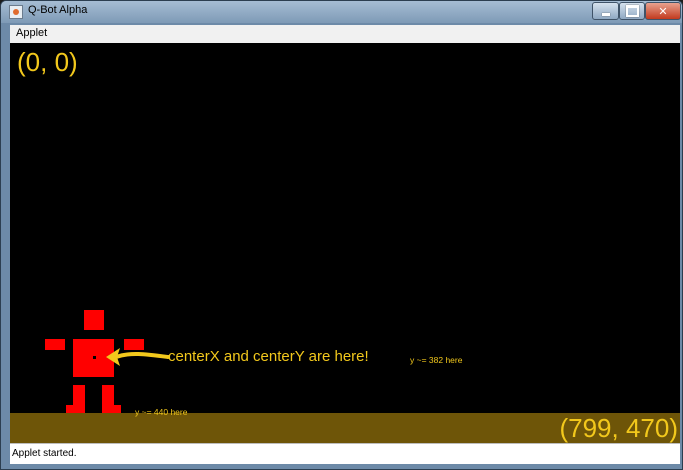  Describe the element at coordinates (341, 12) in the screenshot. I see `title-bar: Q-Bot Alpha ✕` at that location.